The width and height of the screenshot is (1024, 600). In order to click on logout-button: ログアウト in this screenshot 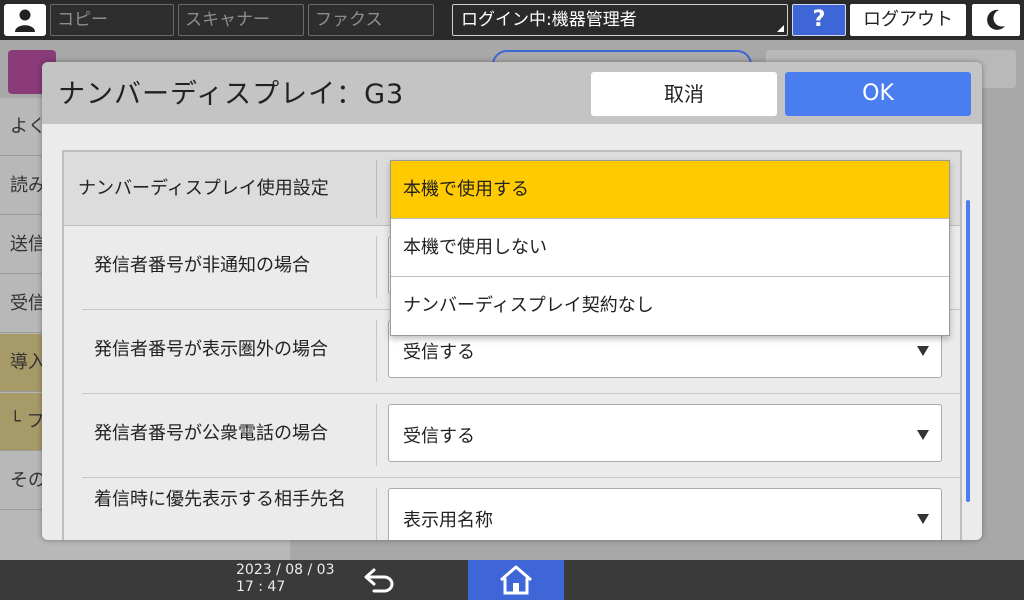, I will do `click(908, 20)`.